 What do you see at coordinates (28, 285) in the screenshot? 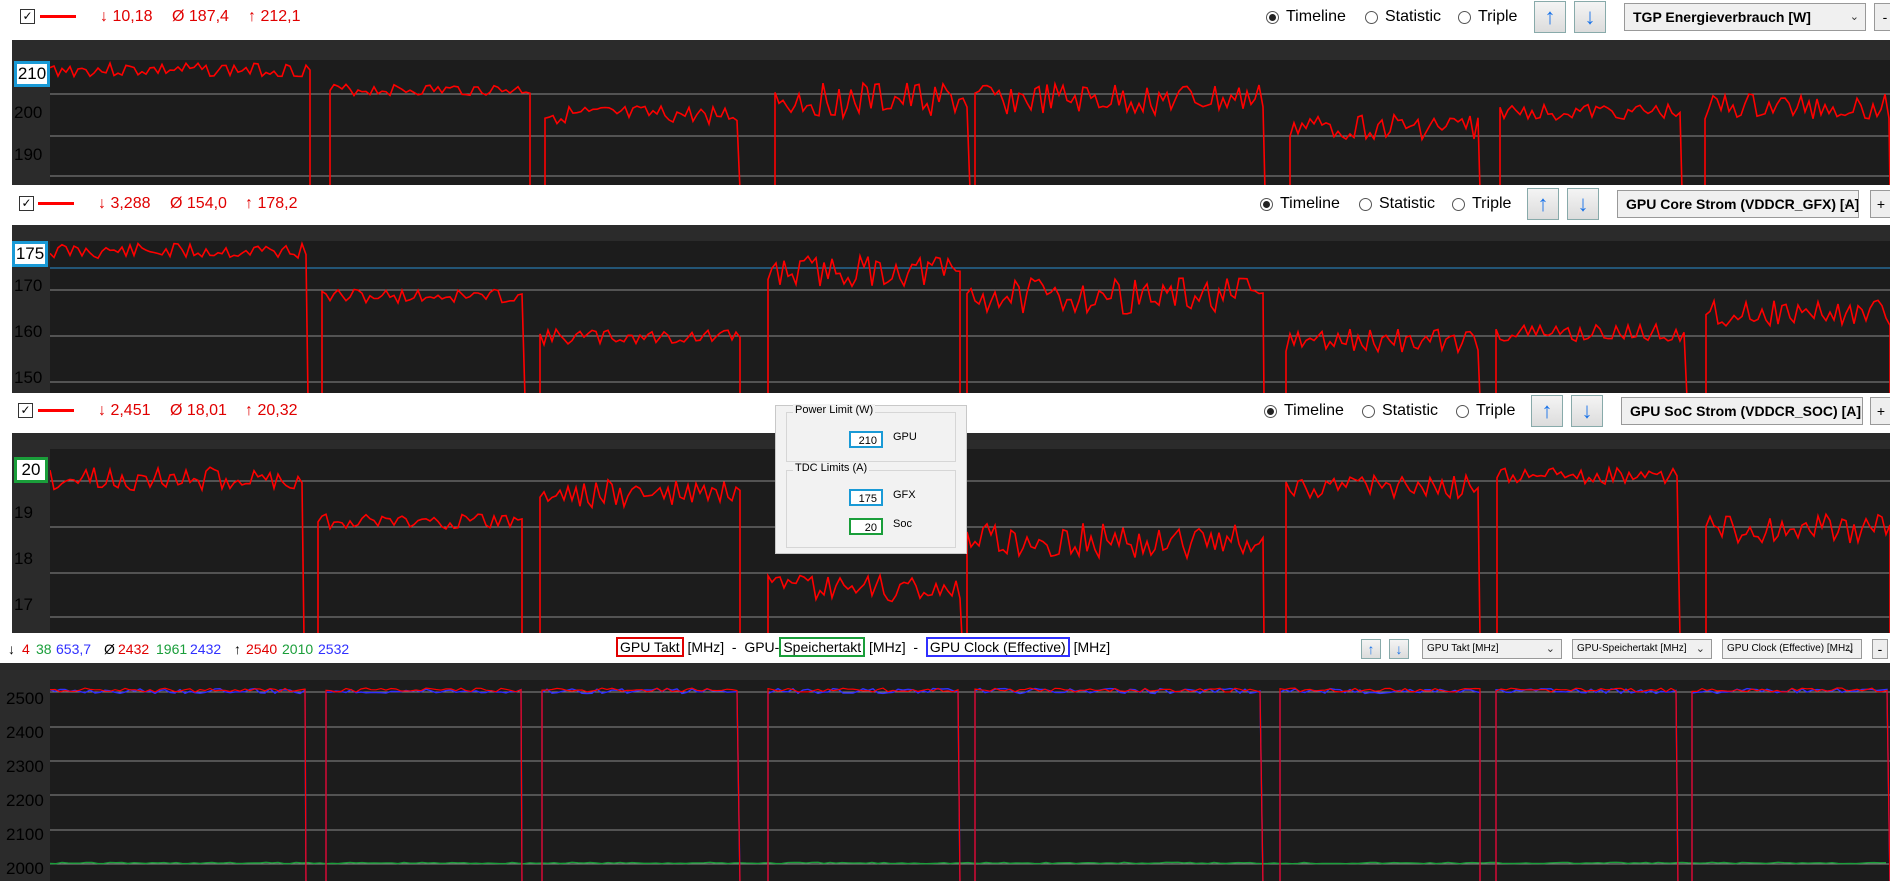
I see `y-tick-label: 170` at bounding box center [28, 285].